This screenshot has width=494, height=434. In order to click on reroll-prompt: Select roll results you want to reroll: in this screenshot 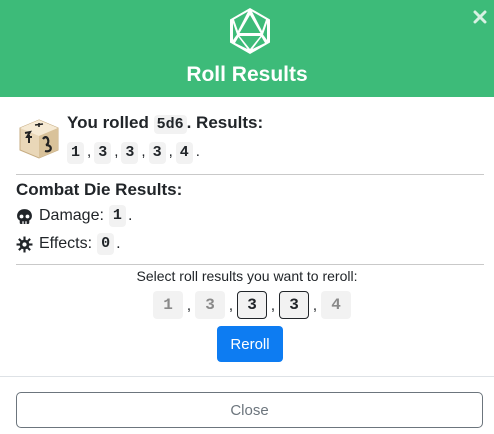, I will do `click(247, 276)`.